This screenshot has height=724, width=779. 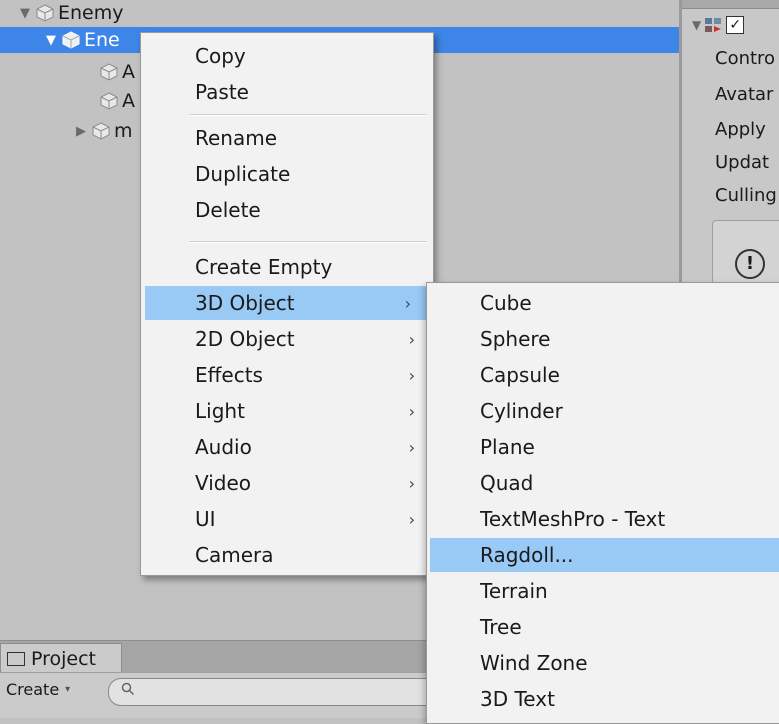 I want to click on menu-item-light: Light ›, so click(x=287, y=411).